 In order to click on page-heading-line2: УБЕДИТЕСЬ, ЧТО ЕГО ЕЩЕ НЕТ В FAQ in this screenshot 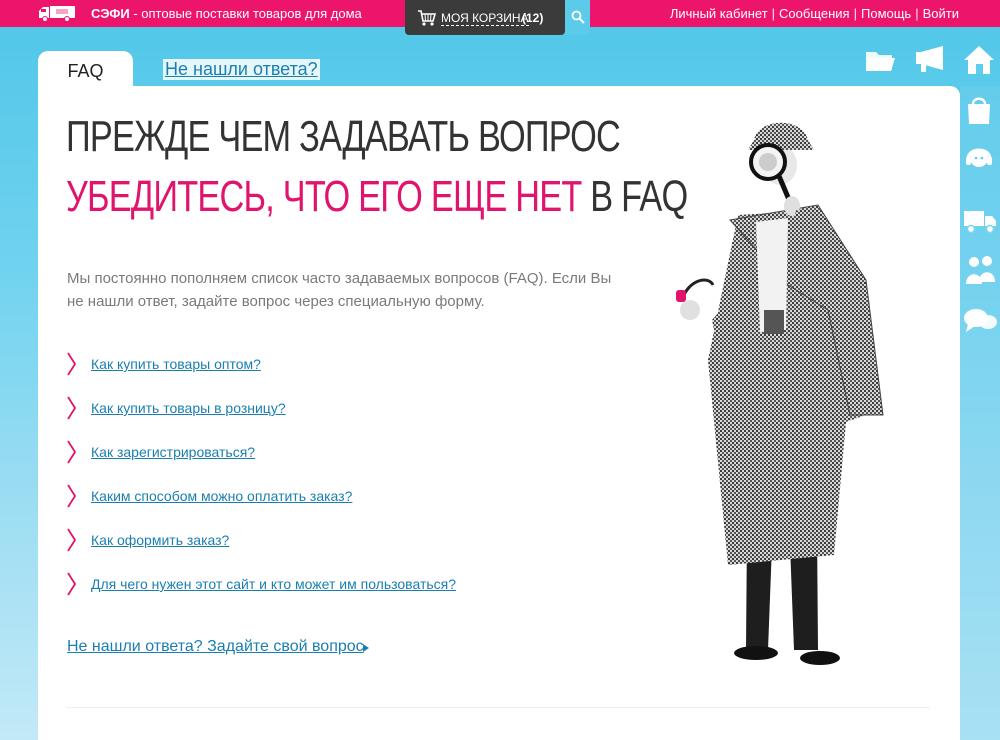, I will do `click(377, 197)`.